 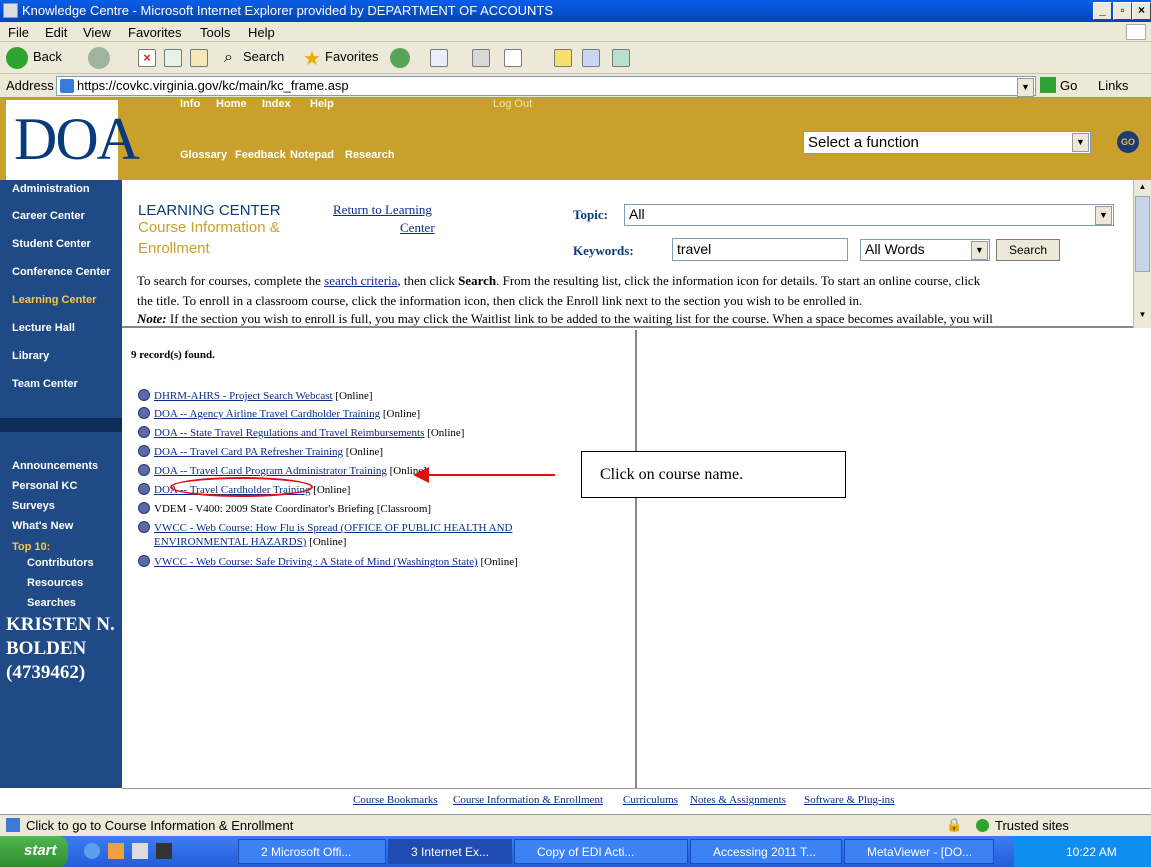 I want to click on nav-feedback: Feedback, so click(x=260, y=155).